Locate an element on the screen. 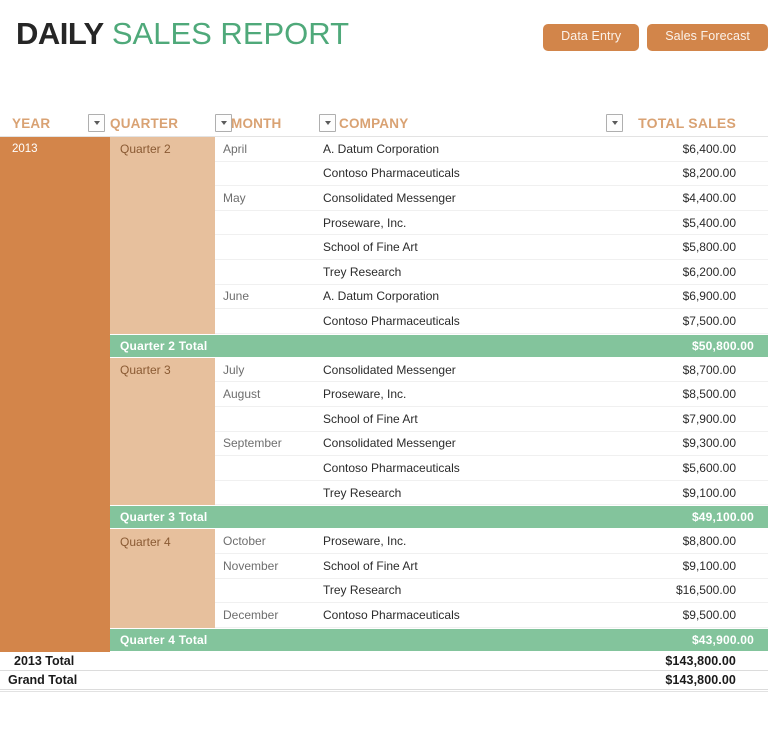  quarter-total-label: Quarter 2 Total is located at coordinates (164, 345).